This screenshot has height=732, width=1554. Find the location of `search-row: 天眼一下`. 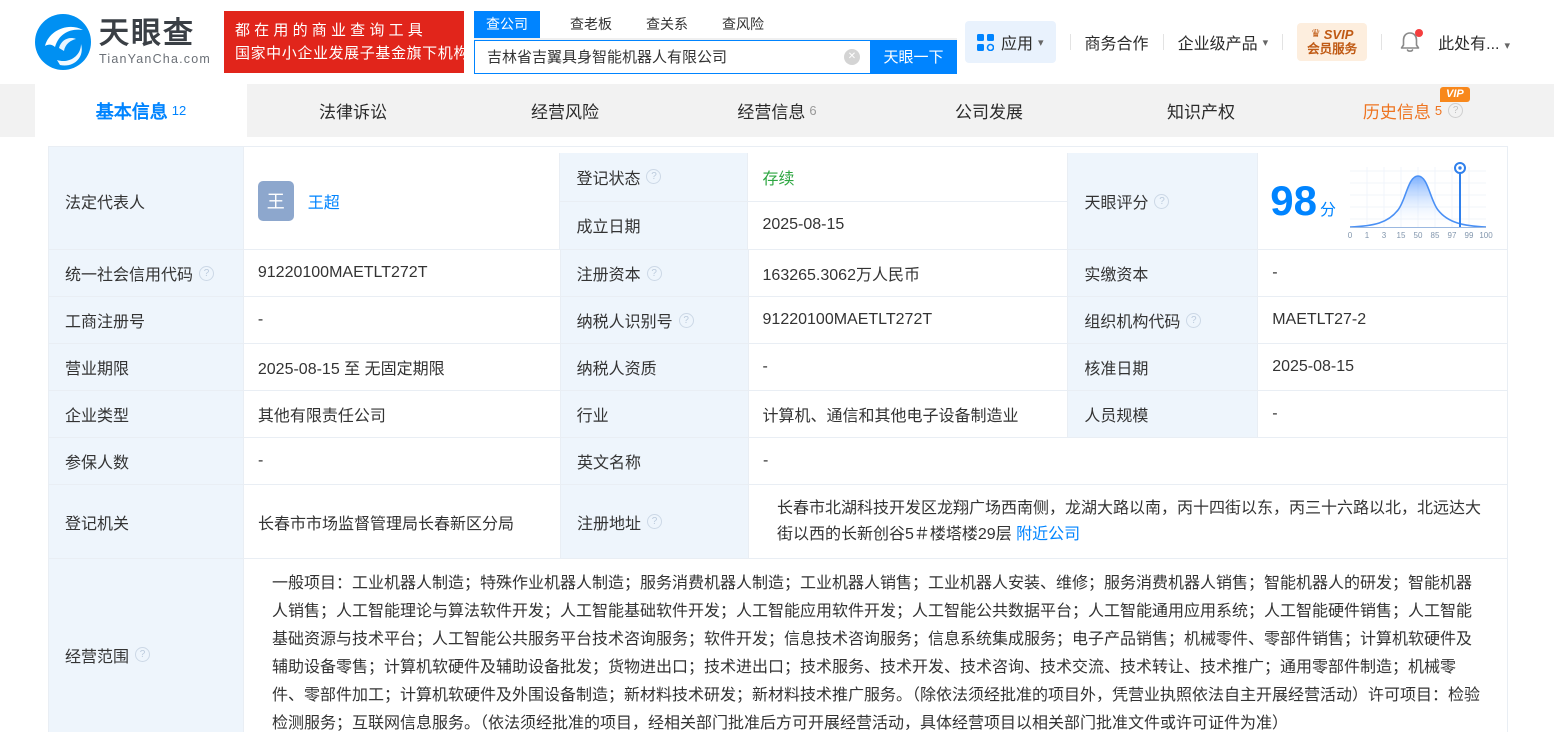

search-row: 天眼一下 is located at coordinates (715, 56).